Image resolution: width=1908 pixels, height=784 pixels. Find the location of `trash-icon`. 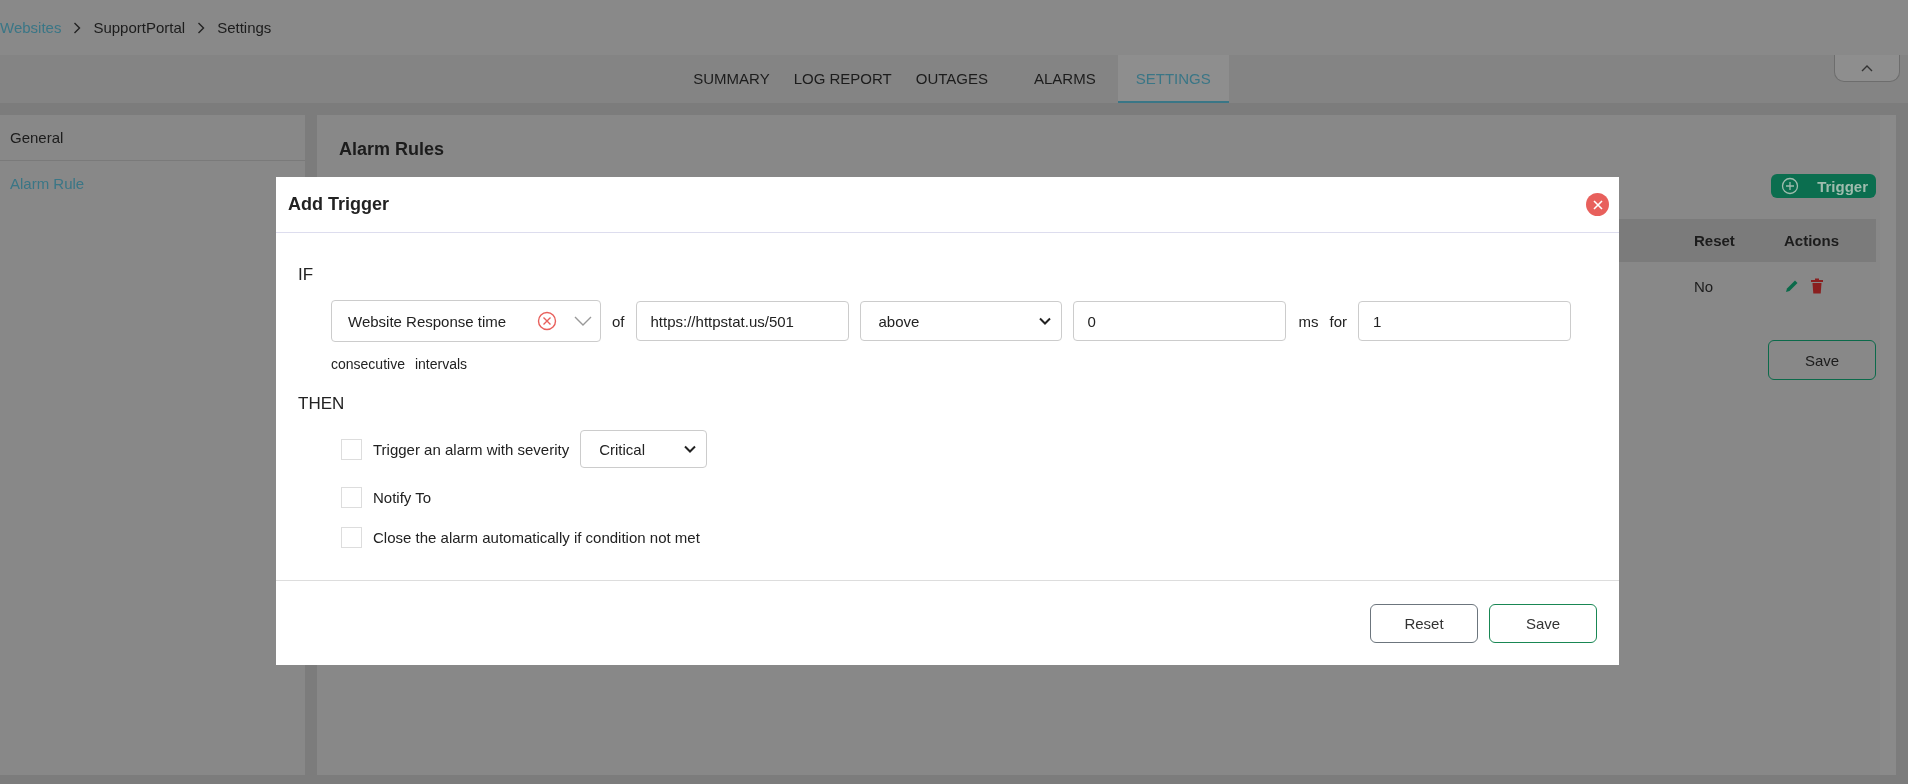

trash-icon is located at coordinates (1817, 286).